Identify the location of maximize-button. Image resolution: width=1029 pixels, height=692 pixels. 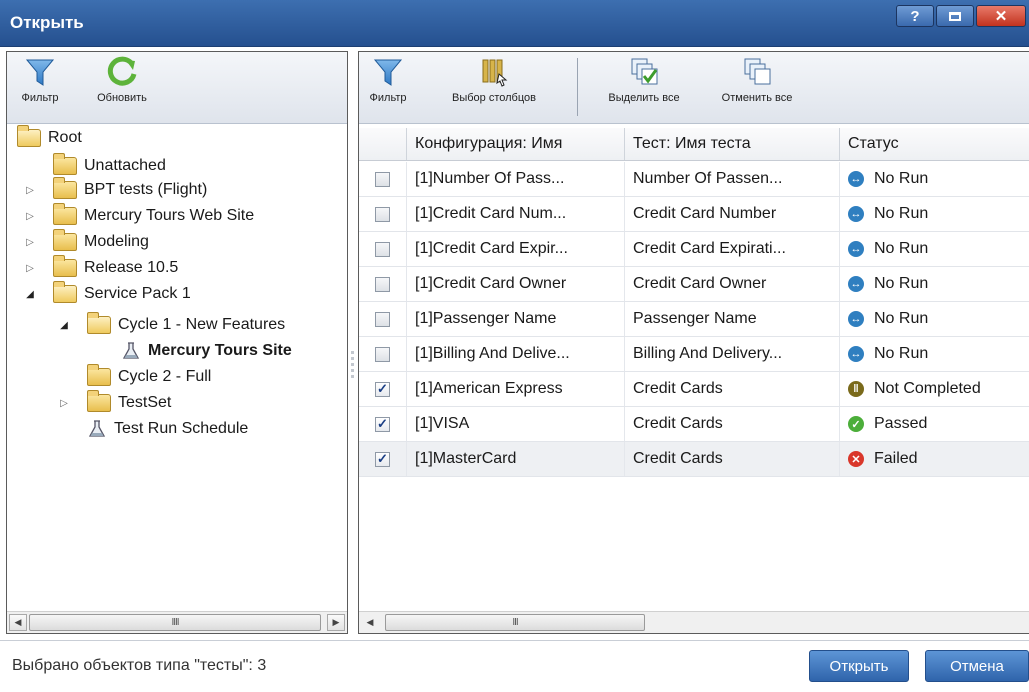
(955, 16).